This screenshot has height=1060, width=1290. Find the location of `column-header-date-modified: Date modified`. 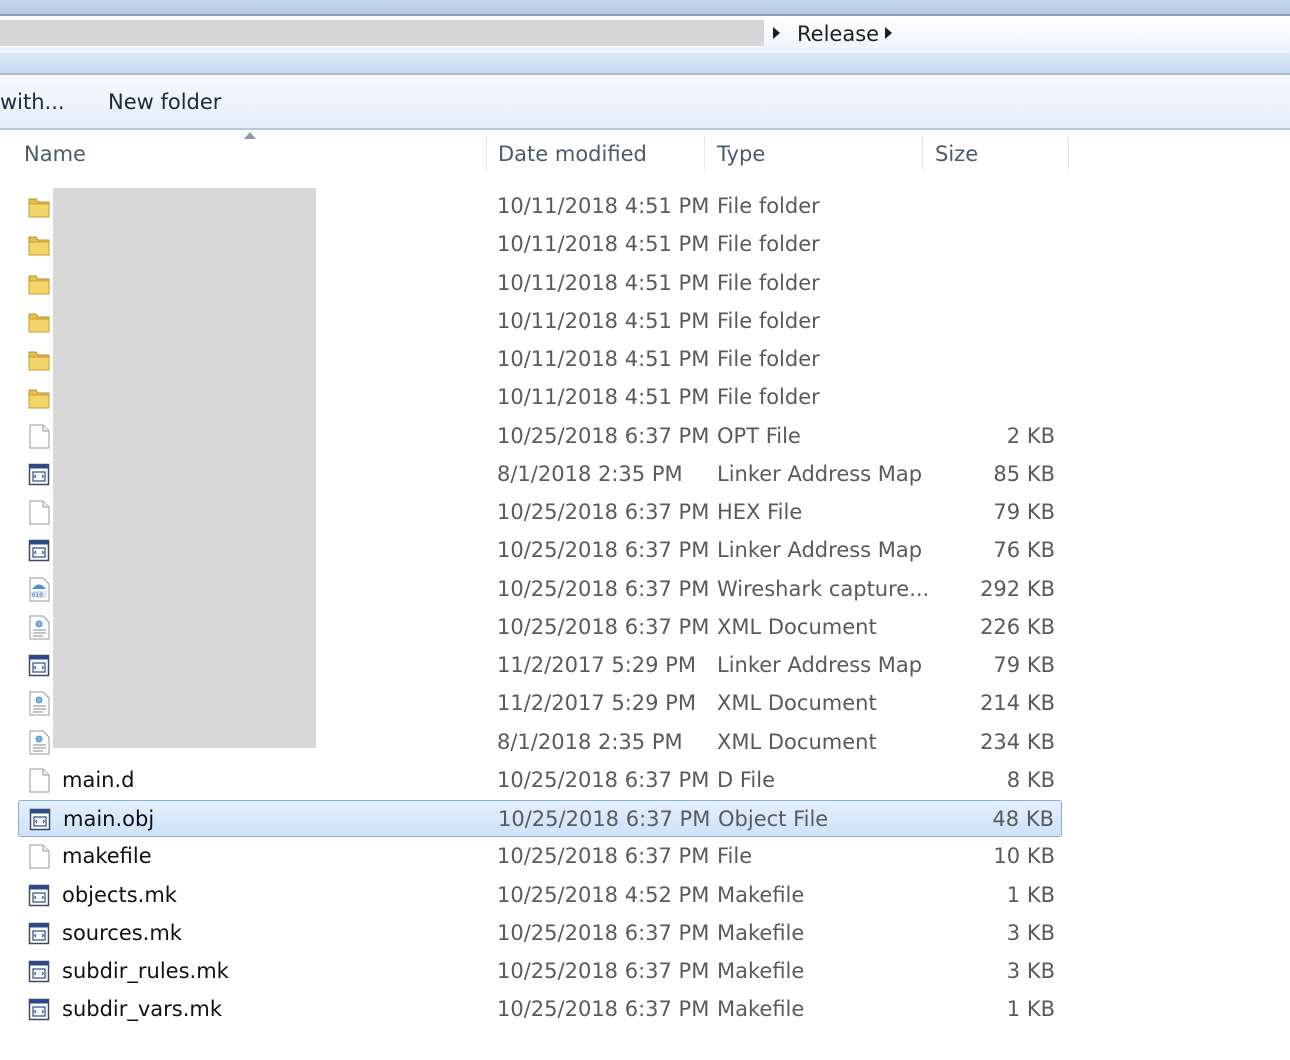

column-header-date-modified: Date modified is located at coordinates (572, 154).